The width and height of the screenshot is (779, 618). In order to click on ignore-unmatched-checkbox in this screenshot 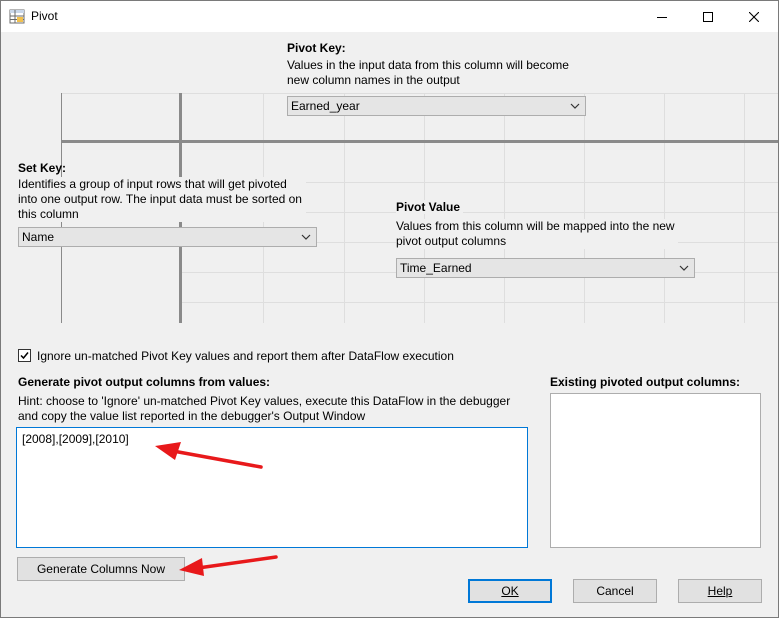, I will do `click(24, 355)`.